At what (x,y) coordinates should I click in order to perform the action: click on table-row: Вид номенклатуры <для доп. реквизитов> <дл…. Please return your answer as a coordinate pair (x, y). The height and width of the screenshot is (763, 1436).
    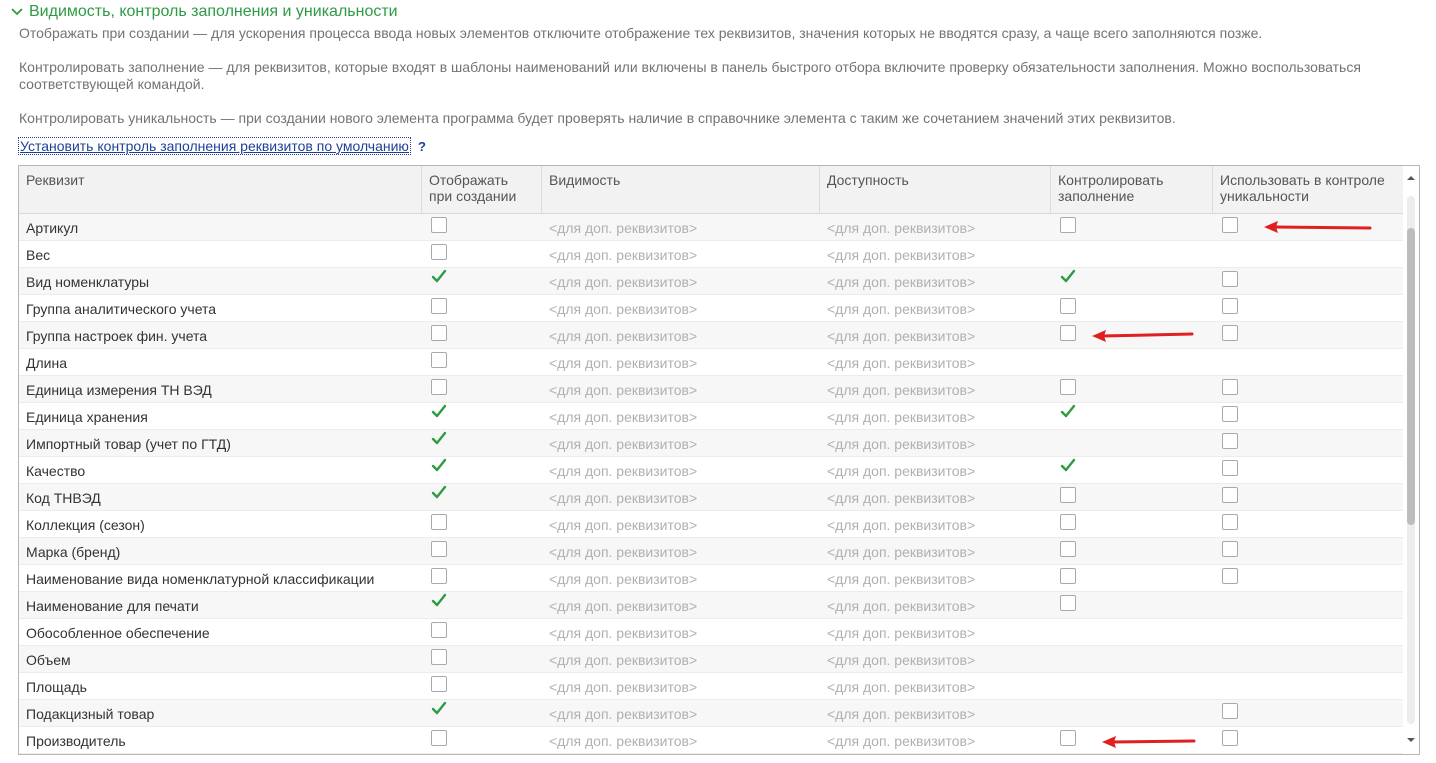
    Looking at the image, I should click on (711, 281).